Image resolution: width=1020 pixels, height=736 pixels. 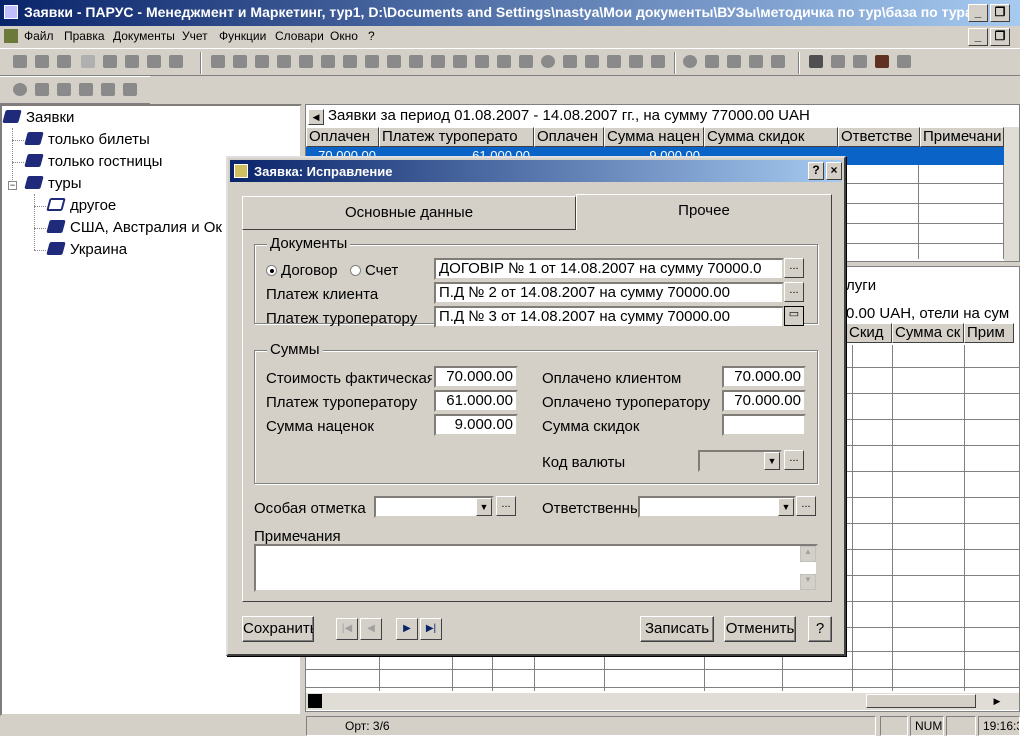 I want to click on col-header: Скид, so click(x=869, y=333).